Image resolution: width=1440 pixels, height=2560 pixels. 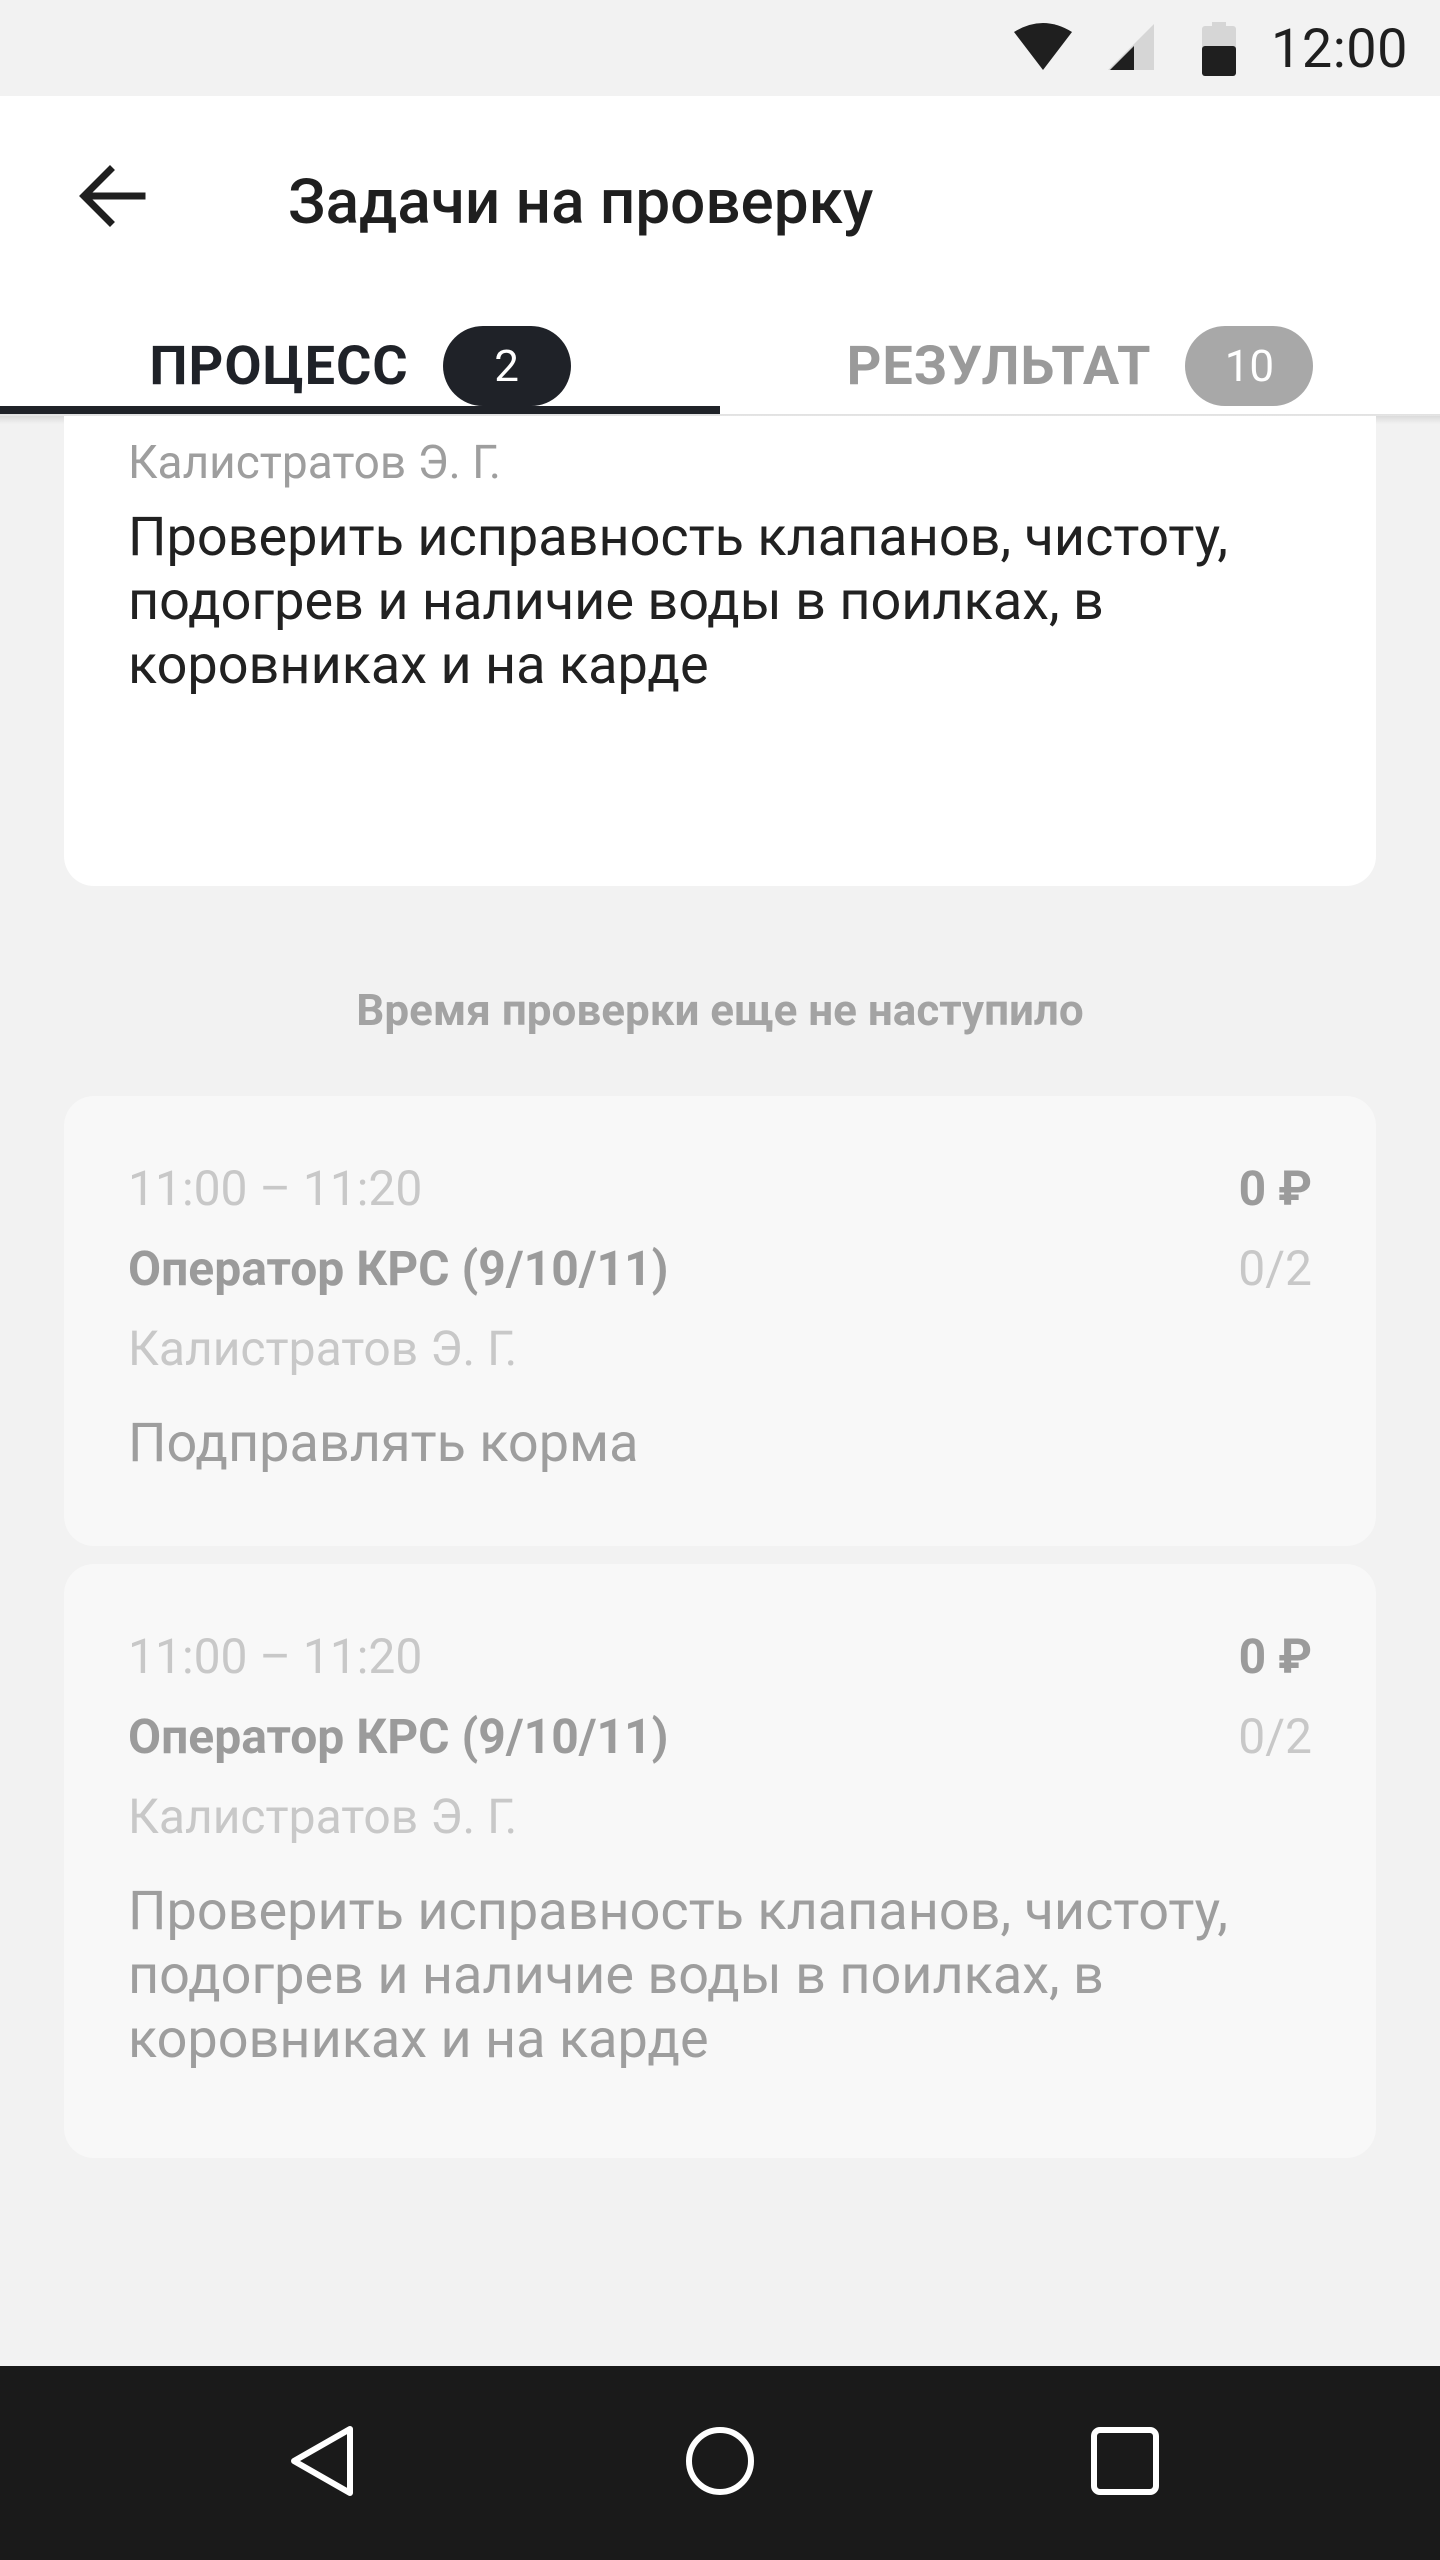 I want to click on nav-home-button, so click(x=720, y=2463).